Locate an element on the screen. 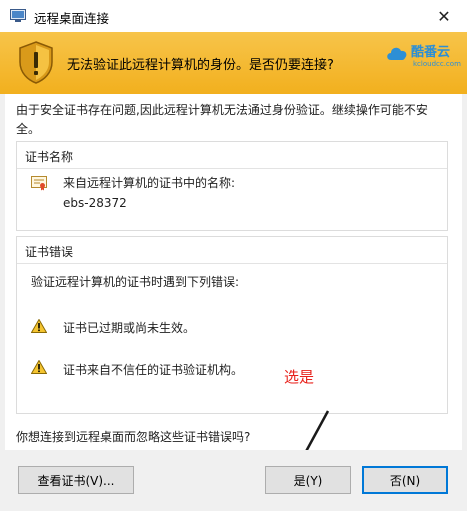 This screenshot has width=467, height=511. cert-name-heading: 证书名称 is located at coordinates (49, 157).